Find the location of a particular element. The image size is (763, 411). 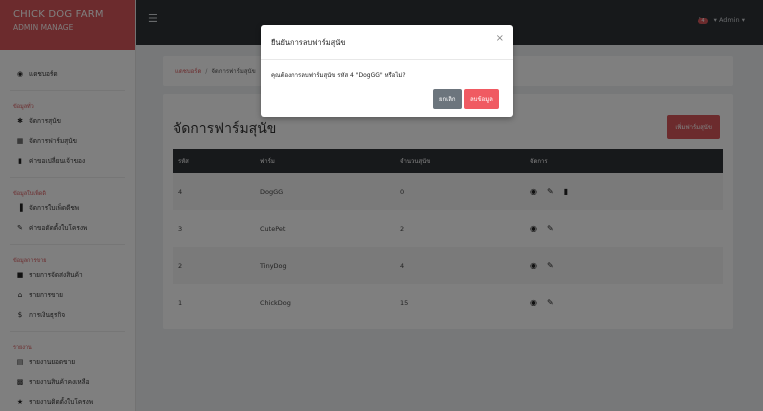

delete-button: ลบข้อมูล is located at coordinates (481, 99).